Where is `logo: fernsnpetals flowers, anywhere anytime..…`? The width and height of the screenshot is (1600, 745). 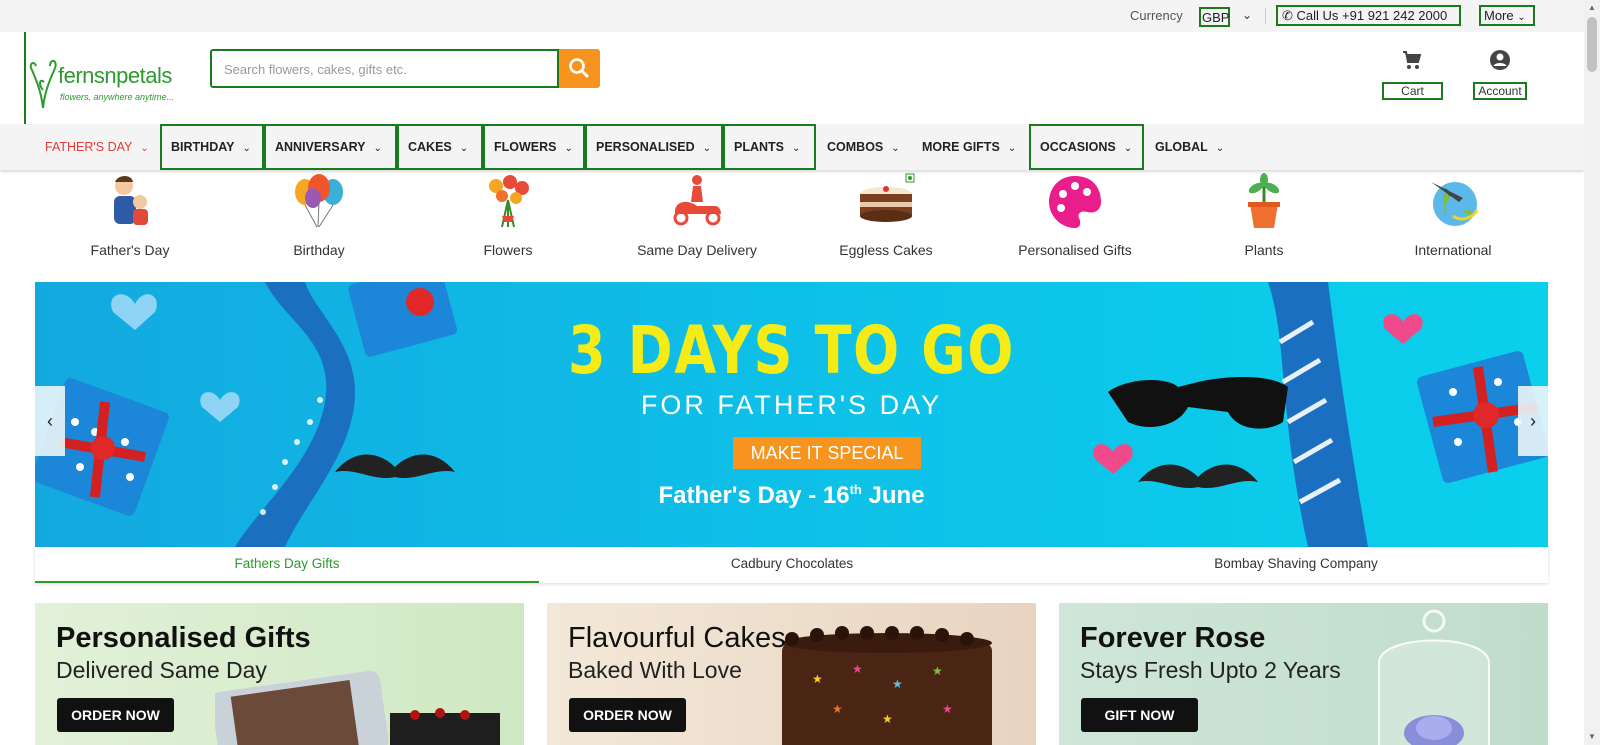 logo: fernsnpetals flowers, anywhere anytime..… is located at coordinates (110, 79).